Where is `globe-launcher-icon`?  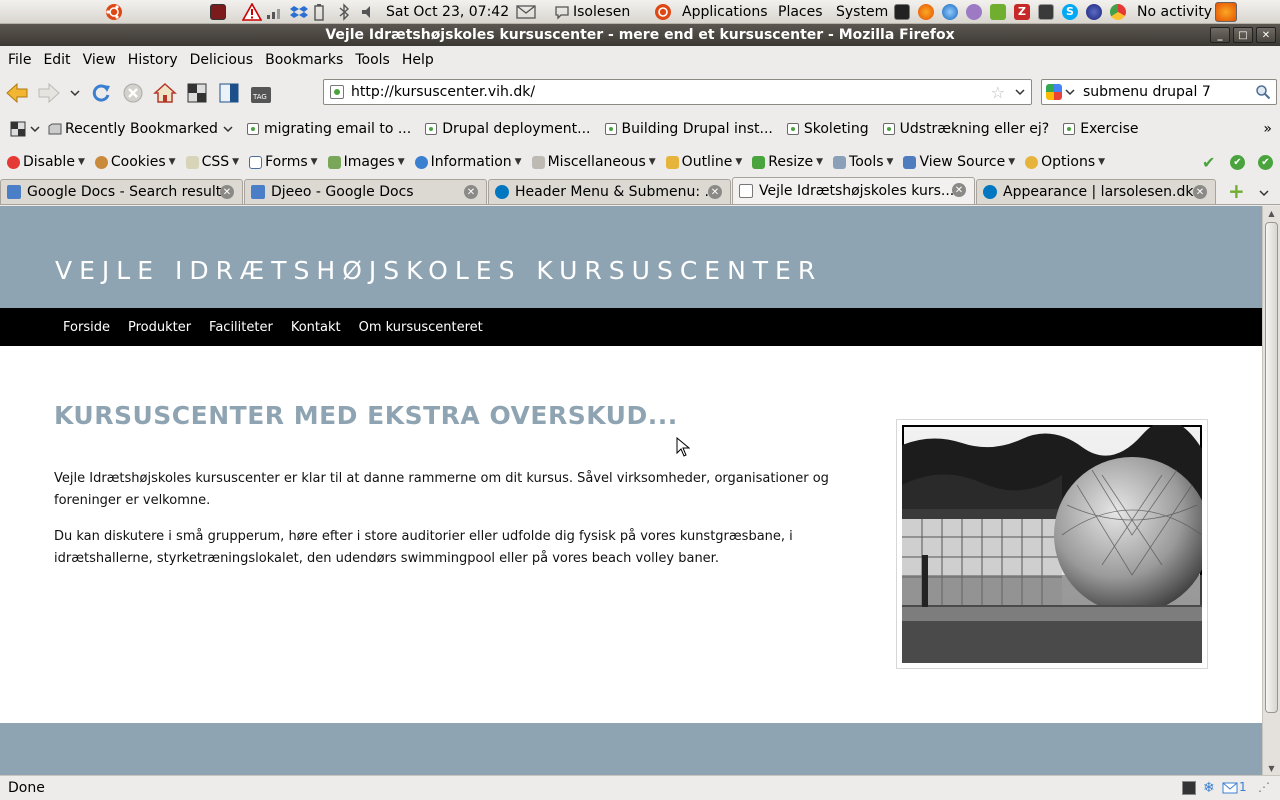 globe-launcher-icon is located at coordinates (1094, 12).